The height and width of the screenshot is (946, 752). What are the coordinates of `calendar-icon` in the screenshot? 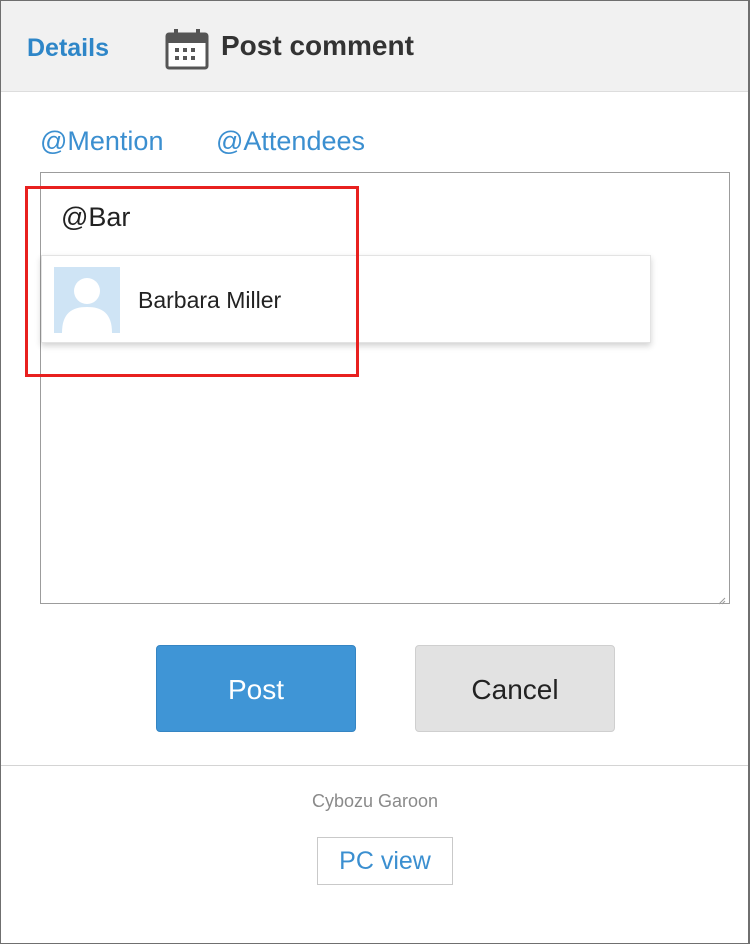 It's located at (188, 49).